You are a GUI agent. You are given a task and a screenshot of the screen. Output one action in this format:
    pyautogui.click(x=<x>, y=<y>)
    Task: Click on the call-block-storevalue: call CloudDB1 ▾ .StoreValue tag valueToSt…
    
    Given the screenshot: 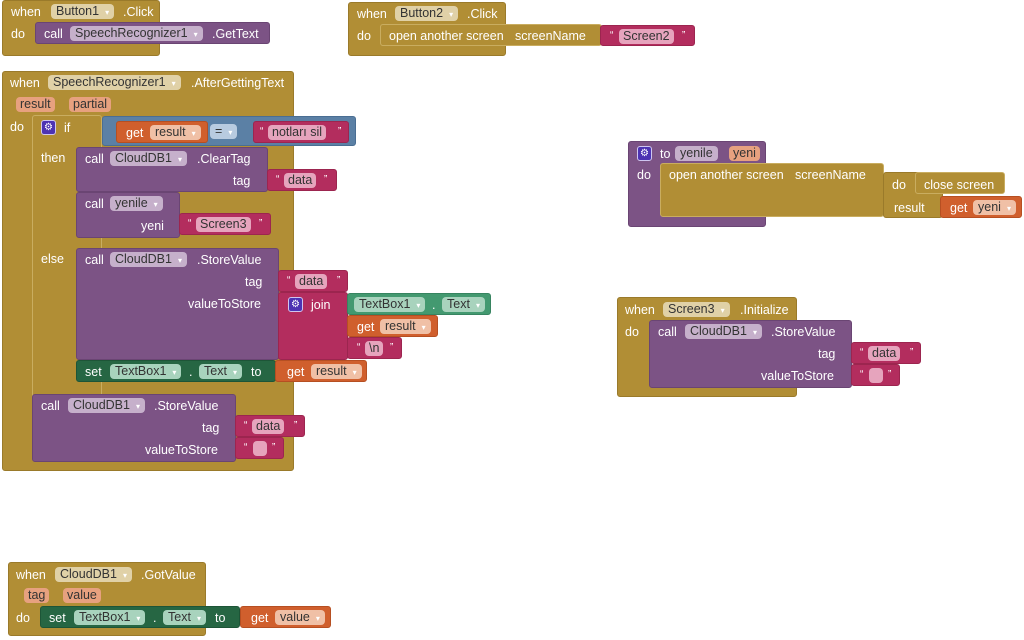 What is the action you would take?
    pyautogui.click(x=177, y=304)
    